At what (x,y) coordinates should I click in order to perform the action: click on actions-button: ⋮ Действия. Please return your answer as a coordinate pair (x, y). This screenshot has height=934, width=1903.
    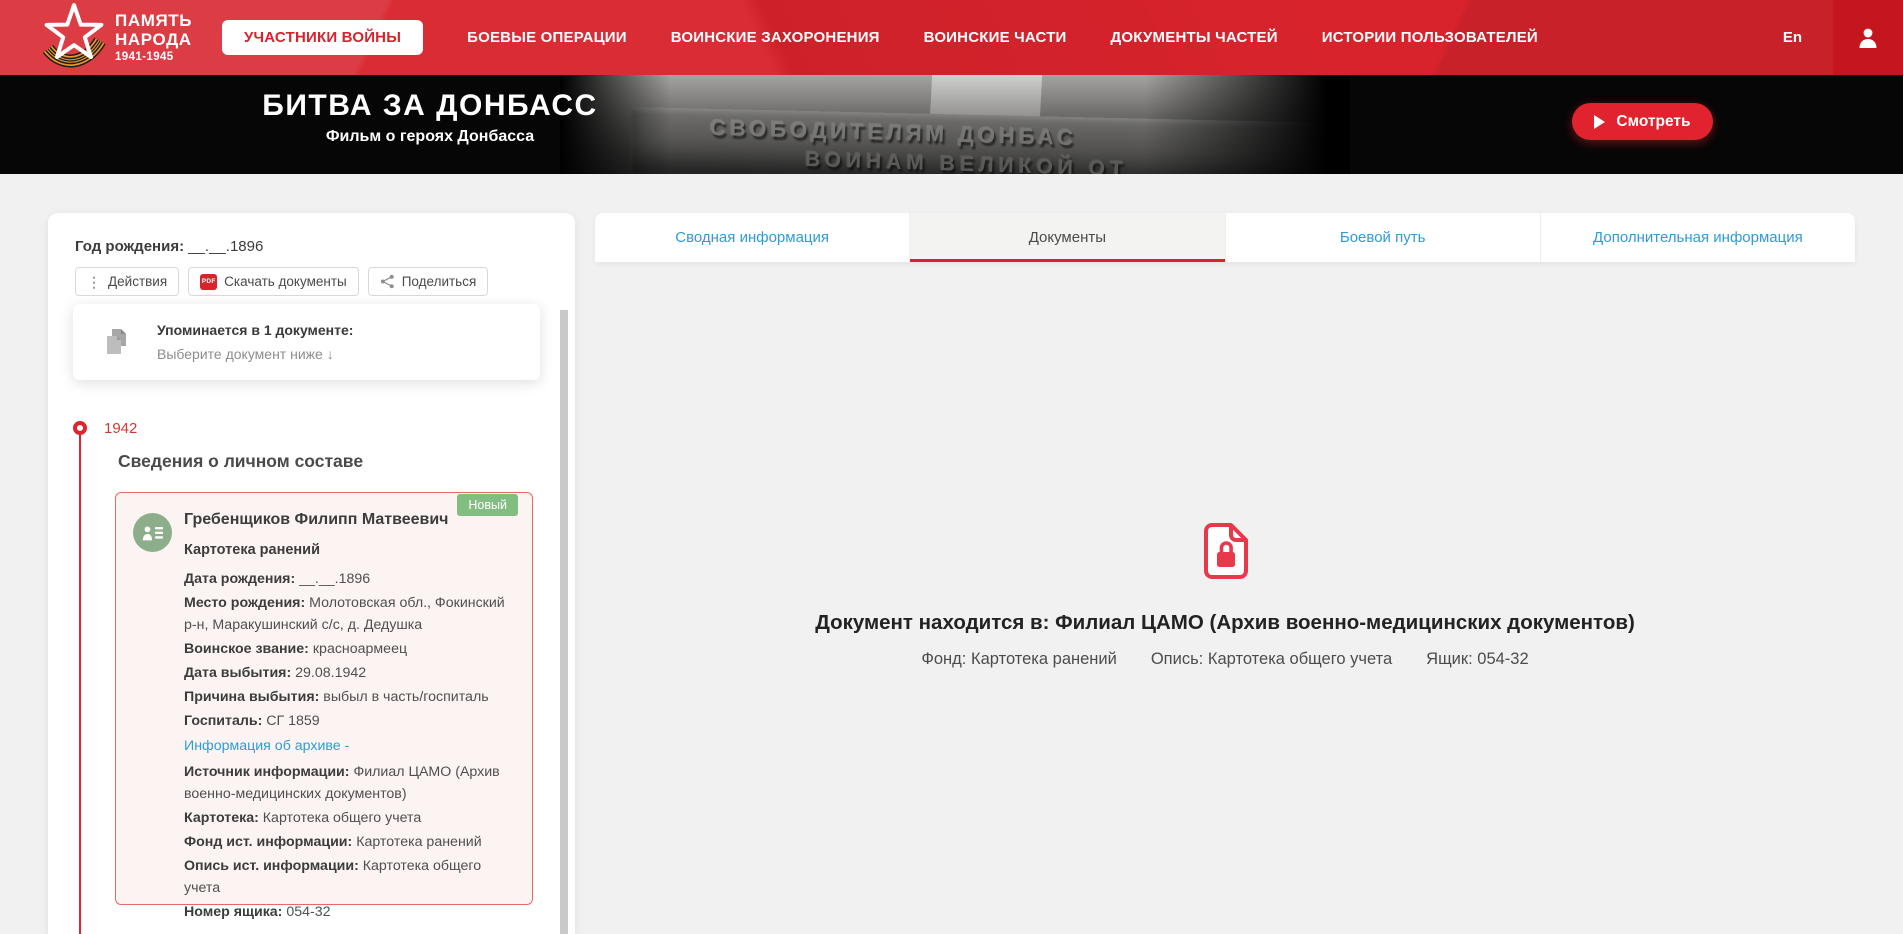
    Looking at the image, I should click on (127, 281).